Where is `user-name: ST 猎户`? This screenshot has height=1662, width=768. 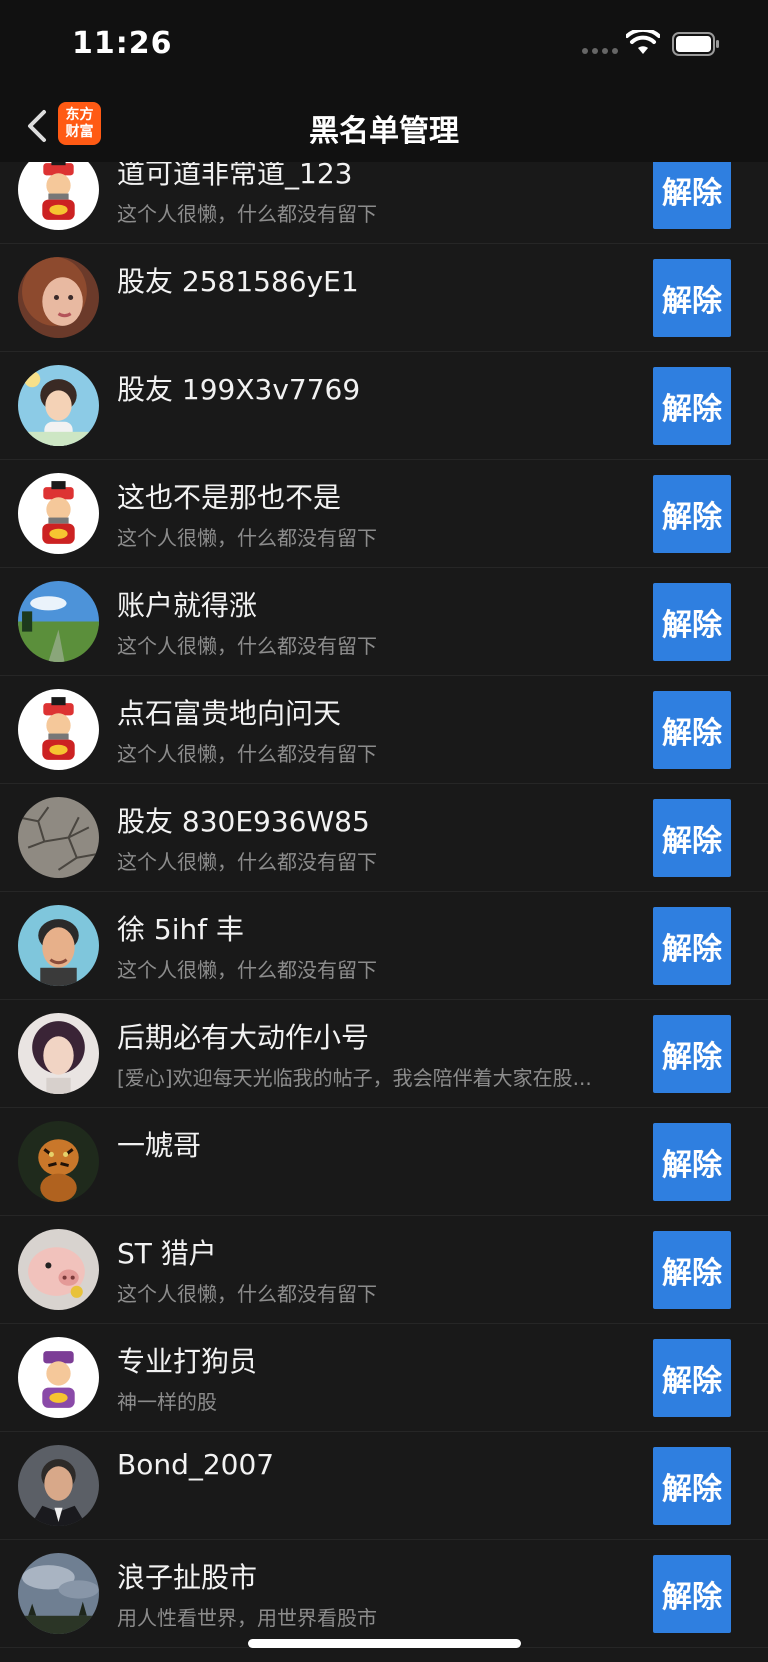 user-name: ST 猎户 is located at coordinates (167, 1253).